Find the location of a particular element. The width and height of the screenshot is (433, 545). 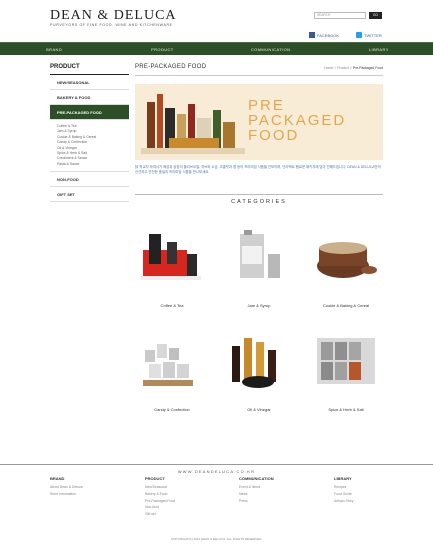

category-card-cookie-baking-cereal: Cookie & Baking & Cereal is located at coordinates (346, 271).